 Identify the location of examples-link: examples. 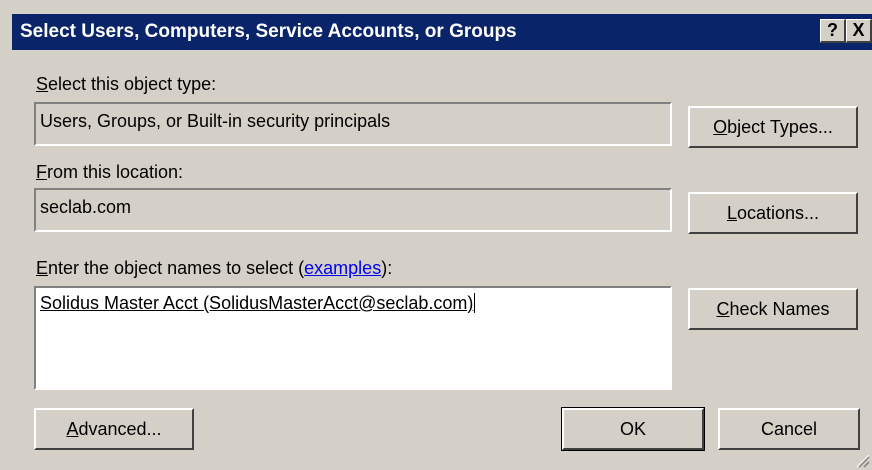
(342, 268).